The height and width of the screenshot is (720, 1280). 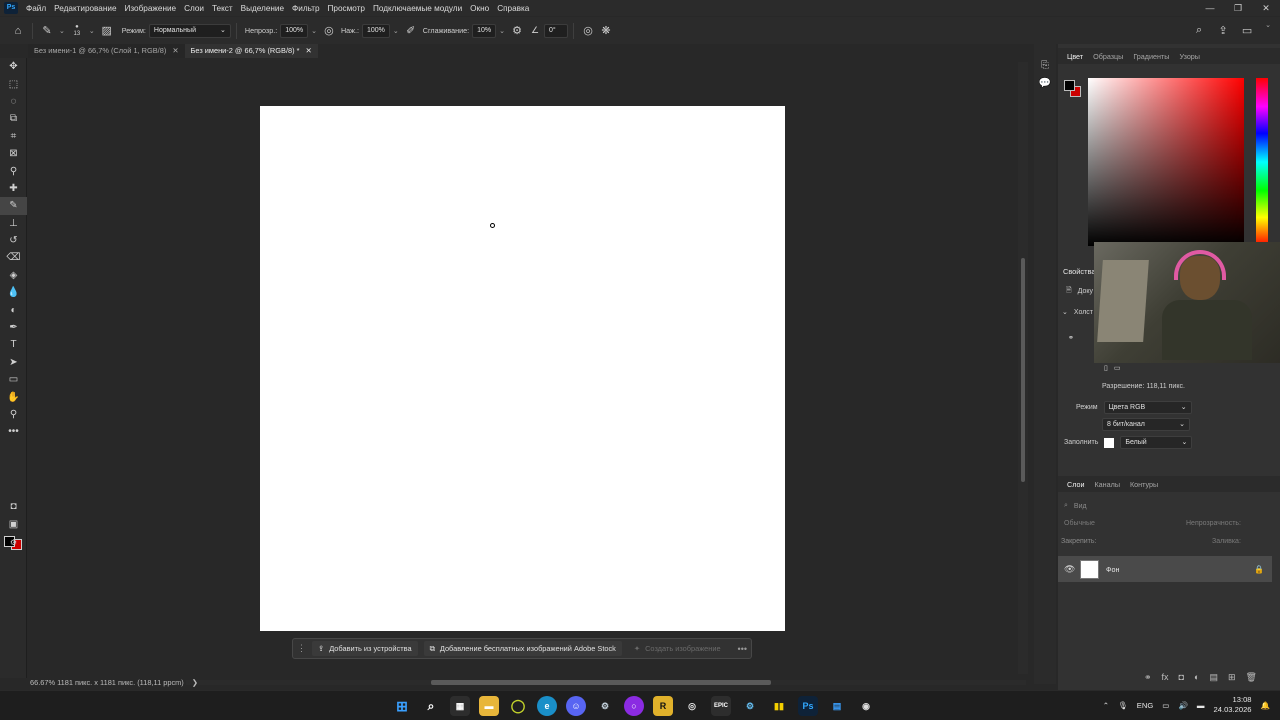 I want to click on color-mode-select: Цвета RGB ⌄, so click(x=1147, y=407).